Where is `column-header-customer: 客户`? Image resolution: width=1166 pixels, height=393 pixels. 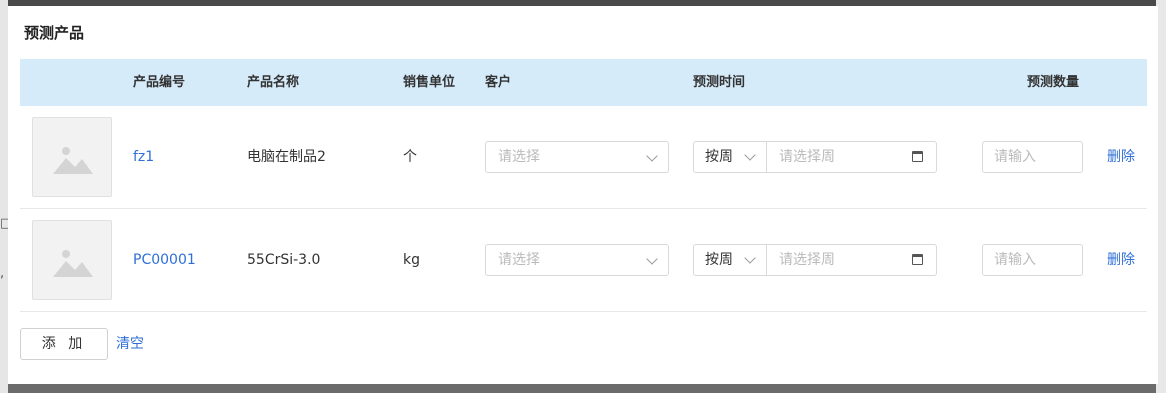 column-header-customer: 客户 is located at coordinates (498, 82).